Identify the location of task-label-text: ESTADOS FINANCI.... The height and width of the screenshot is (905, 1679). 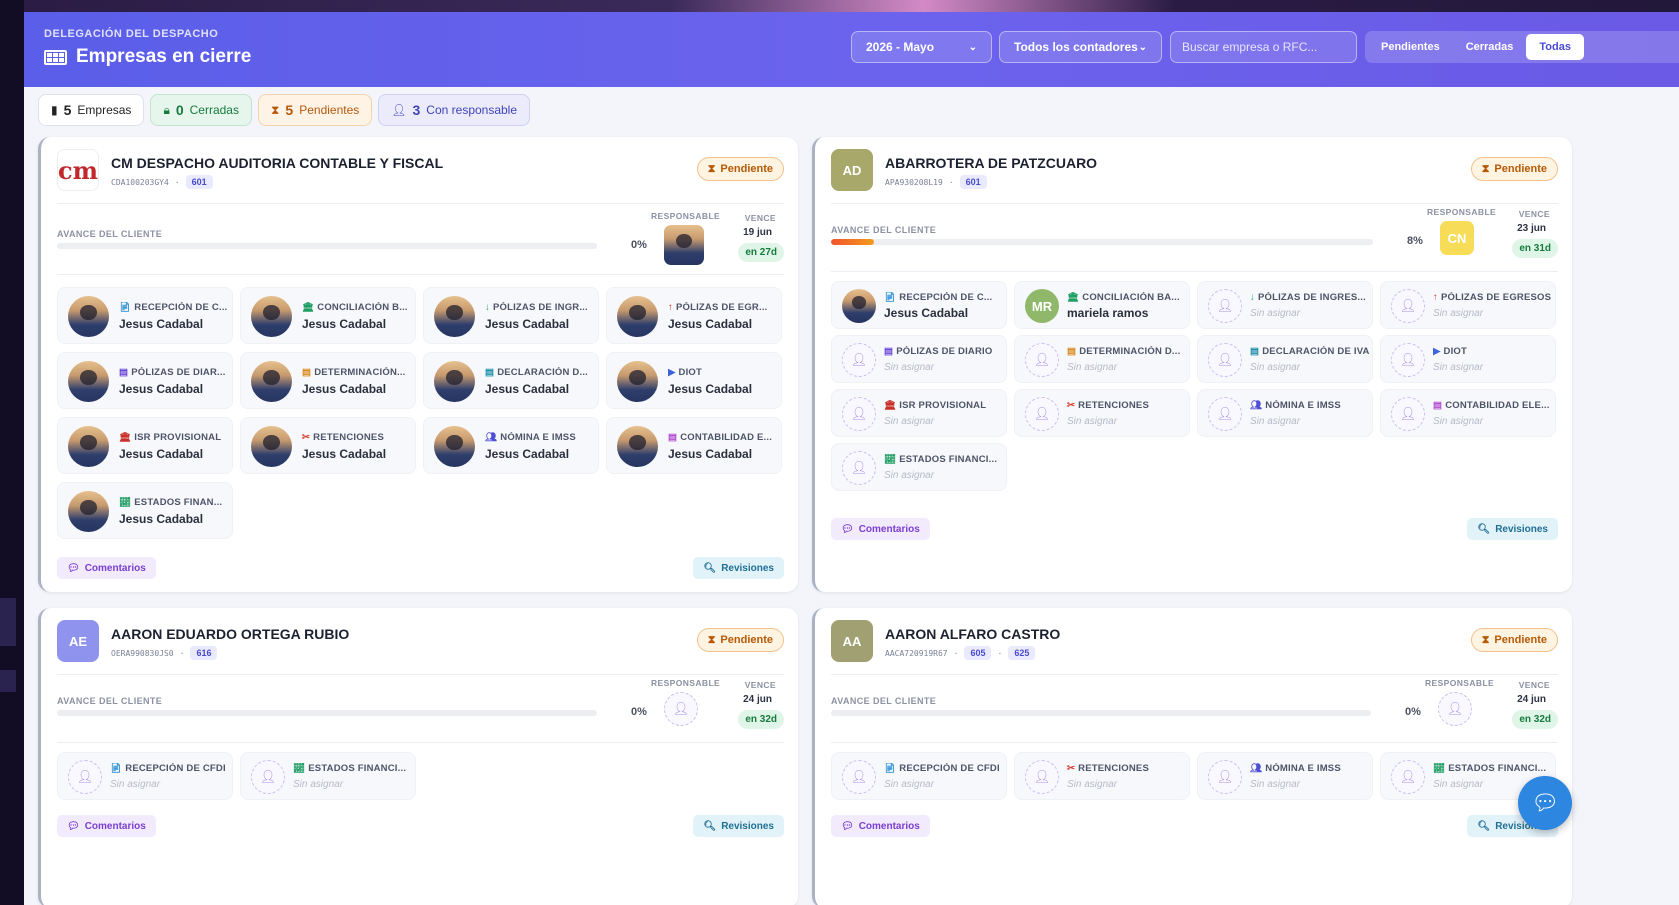
(1497, 768).